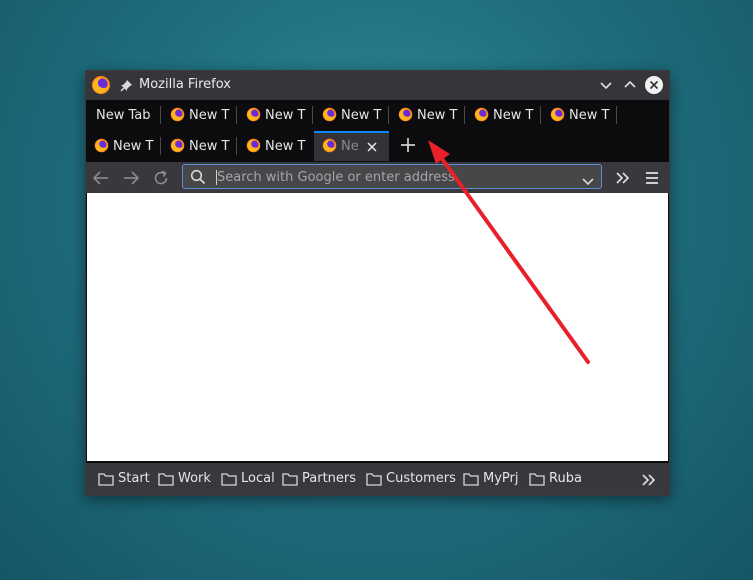 This screenshot has height=580, width=753. What do you see at coordinates (588, 181) in the screenshot?
I see `chevron-down-icon` at bounding box center [588, 181].